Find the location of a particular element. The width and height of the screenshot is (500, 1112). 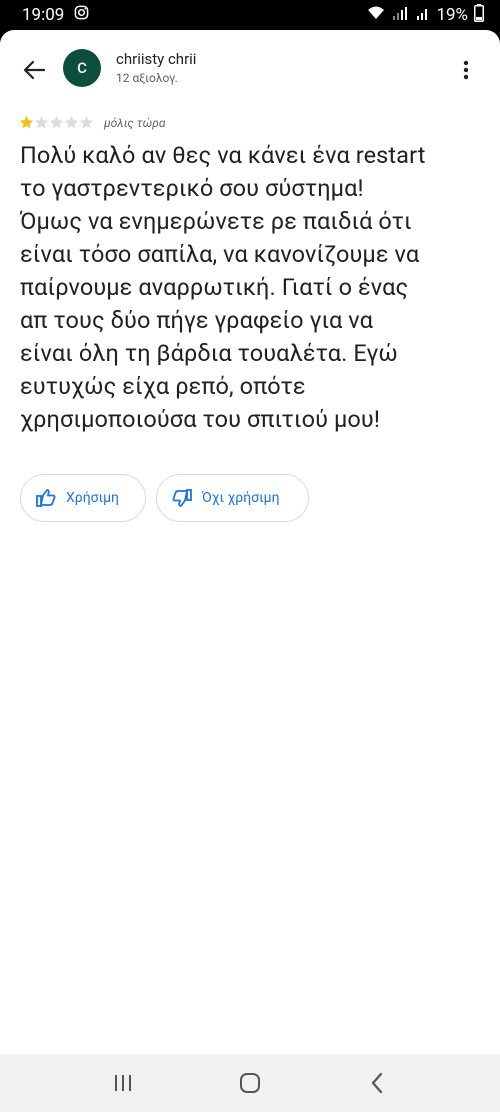

system-navigation-bar is located at coordinates (250, 1083).